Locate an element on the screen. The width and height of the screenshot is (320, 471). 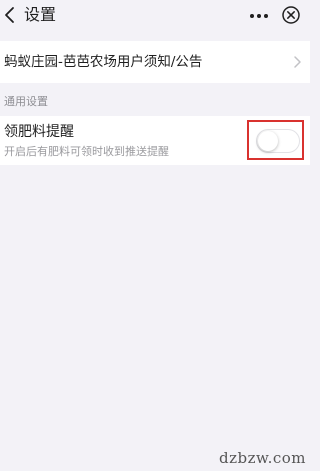
back-icon is located at coordinates (10, 15).